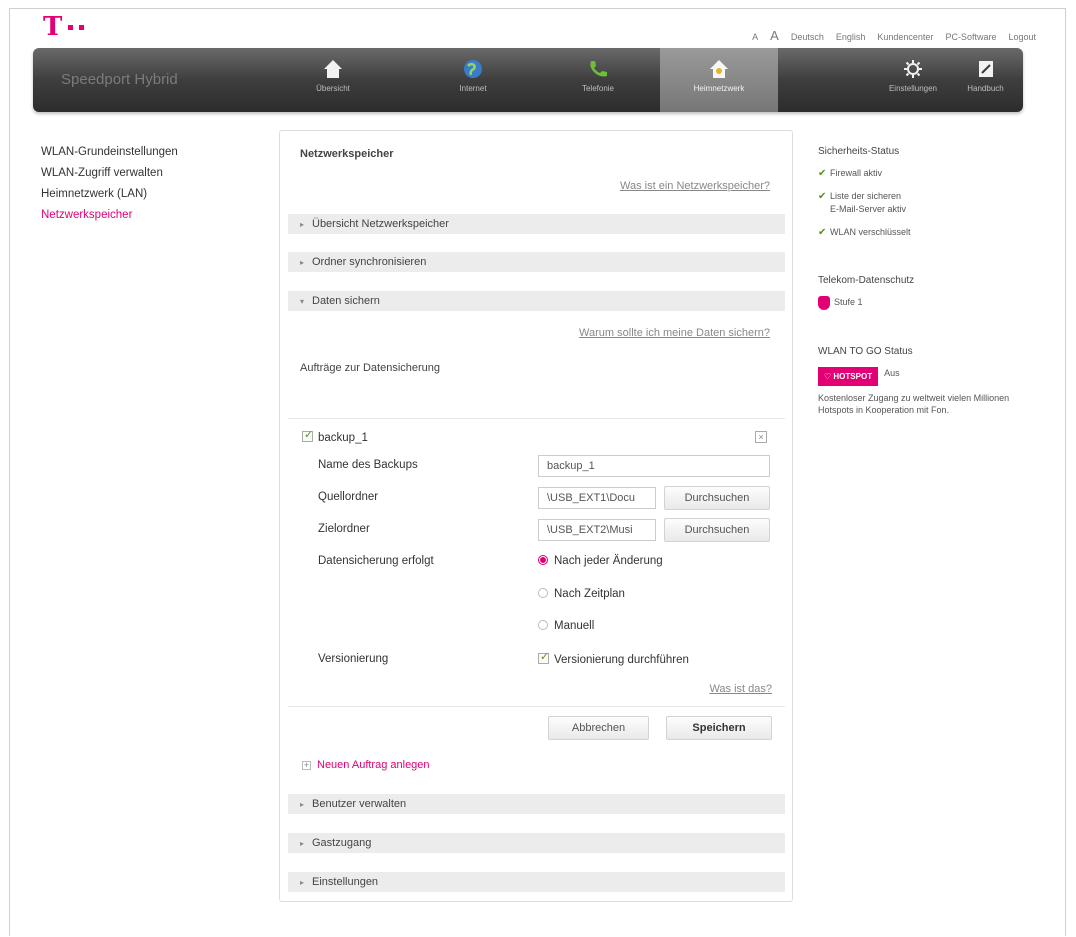 Image resolution: width=1076 pixels, height=937 pixels. Describe the element at coordinates (536, 882) in the screenshot. I see `section-einstellungen: ▸ Einstellungen` at that location.